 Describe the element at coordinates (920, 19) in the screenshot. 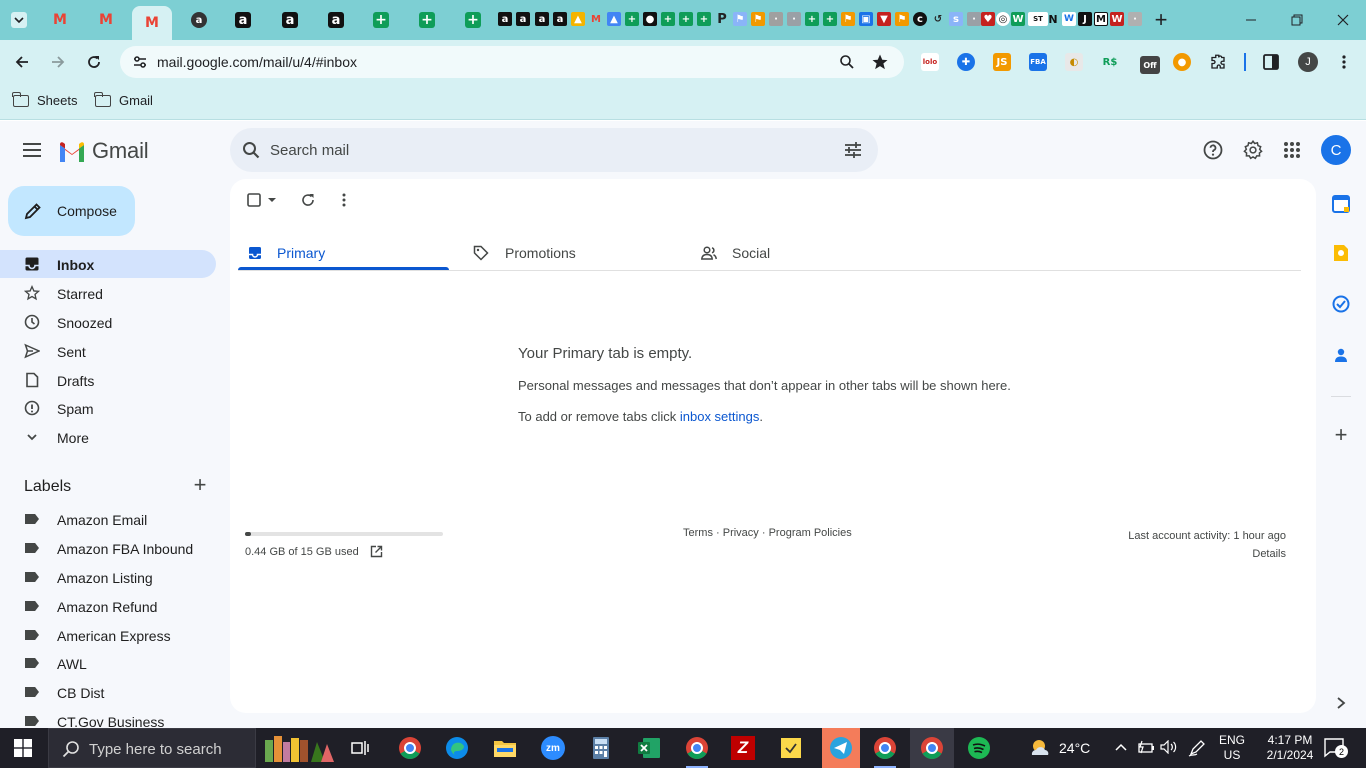

I see `app-favicon-icon: c` at that location.